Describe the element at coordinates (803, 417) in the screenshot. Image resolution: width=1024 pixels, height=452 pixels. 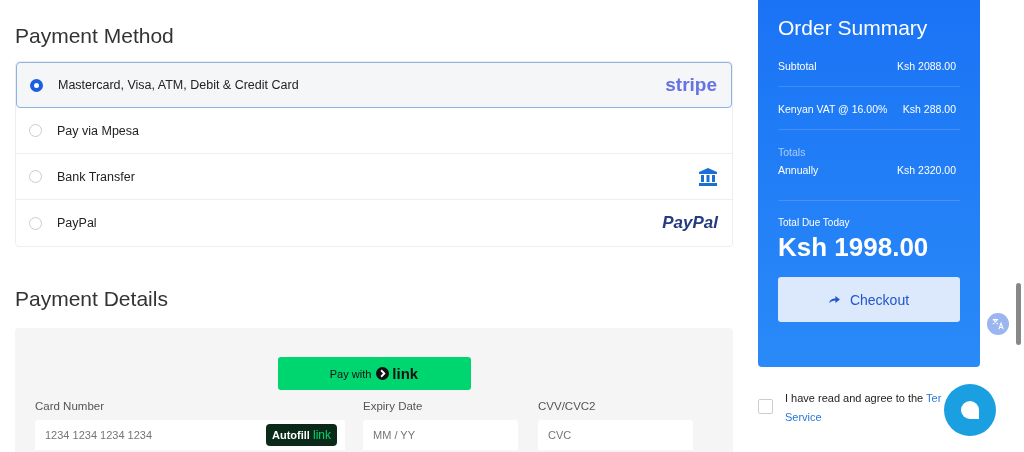
I see `terms-link: Service` at that location.